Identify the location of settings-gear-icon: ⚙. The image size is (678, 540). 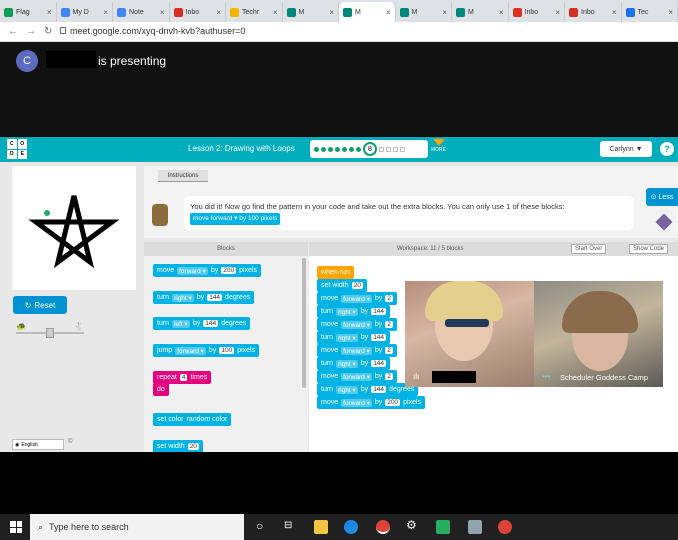
(413, 525).